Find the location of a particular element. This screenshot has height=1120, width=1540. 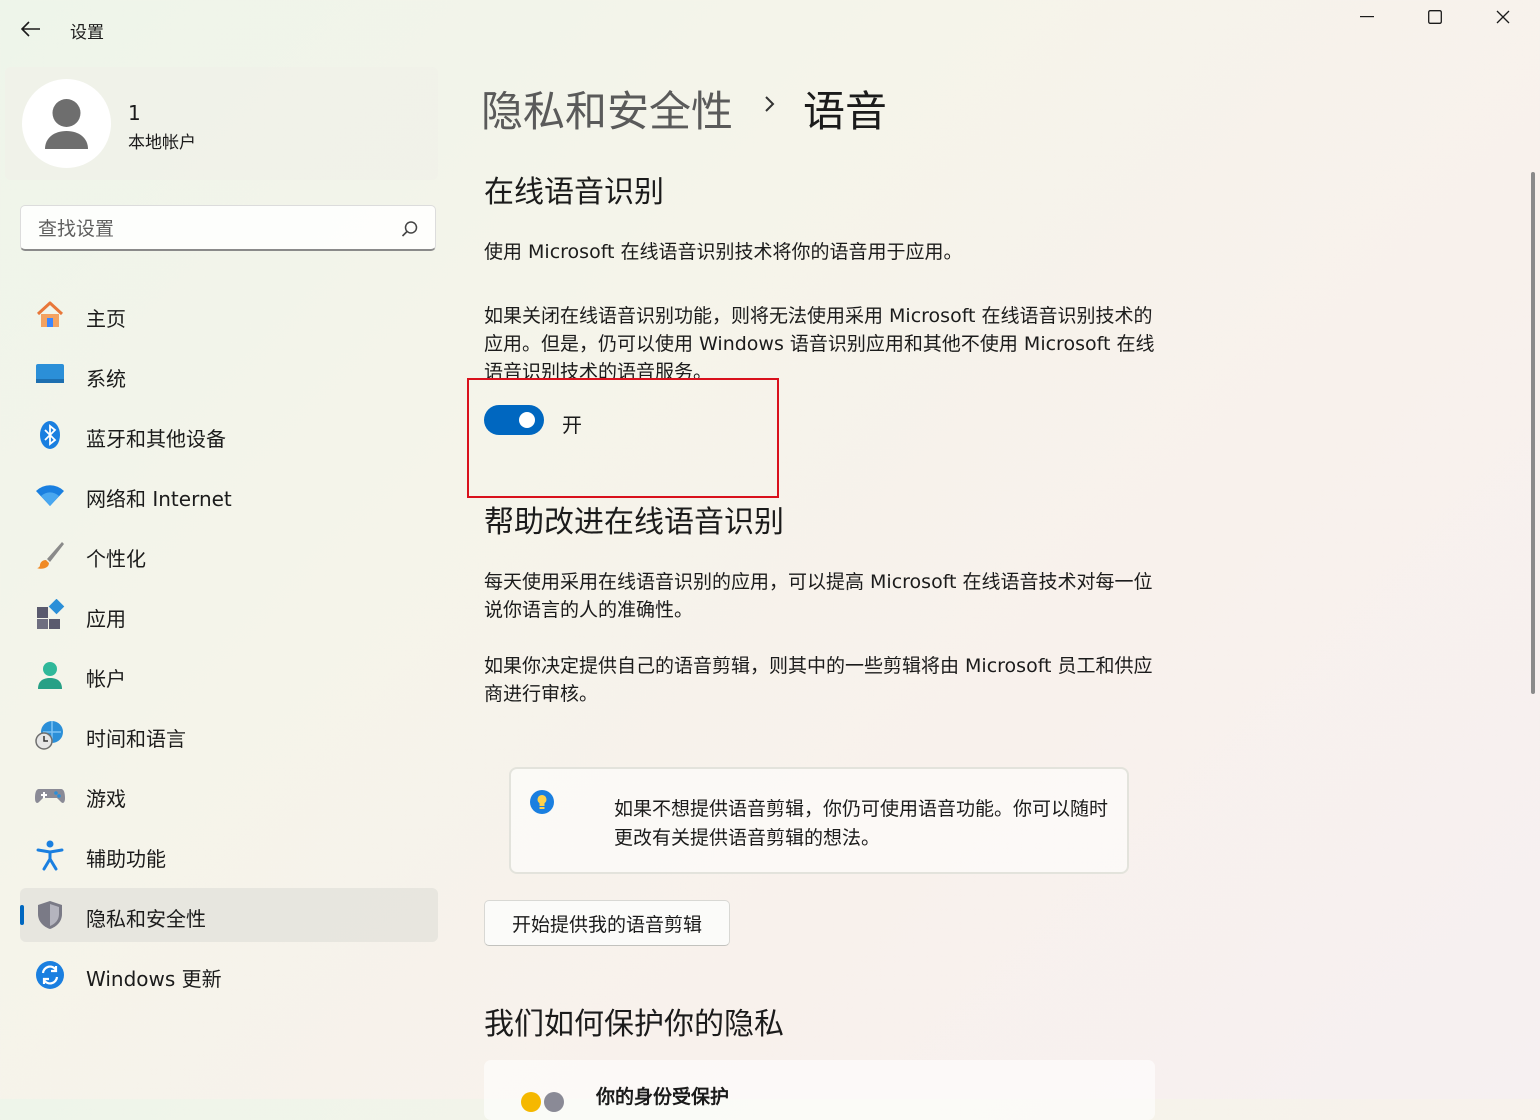

maximize-button is located at coordinates (1435, 17).